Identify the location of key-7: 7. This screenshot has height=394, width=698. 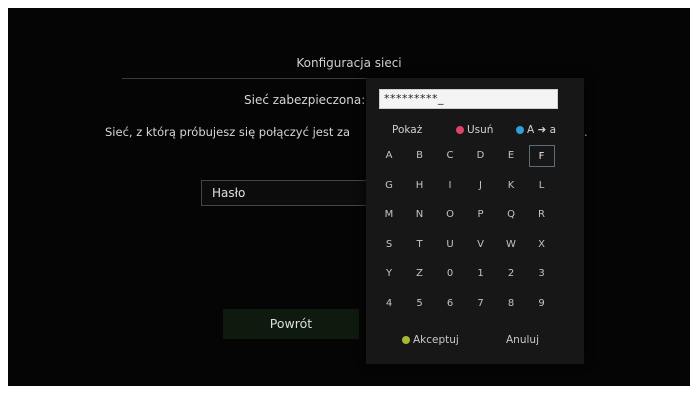
(481, 304).